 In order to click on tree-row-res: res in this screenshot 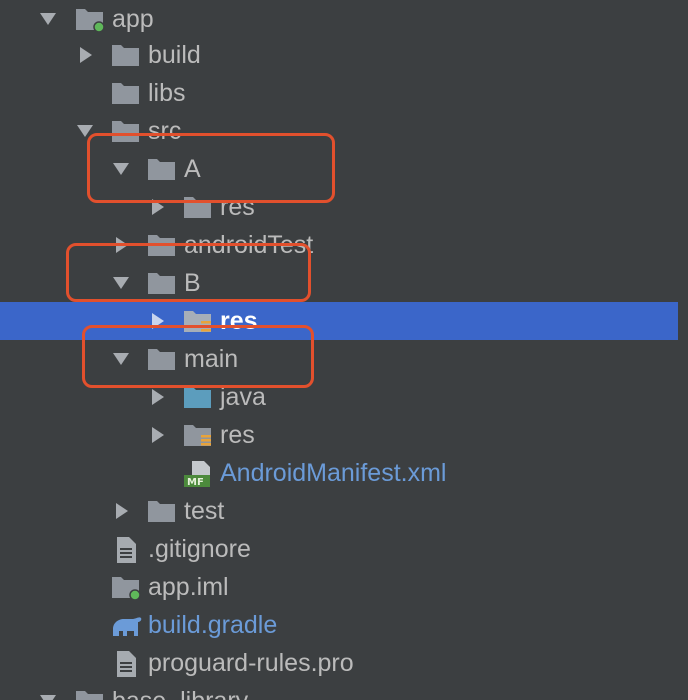, I will do `click(339, 207)`.